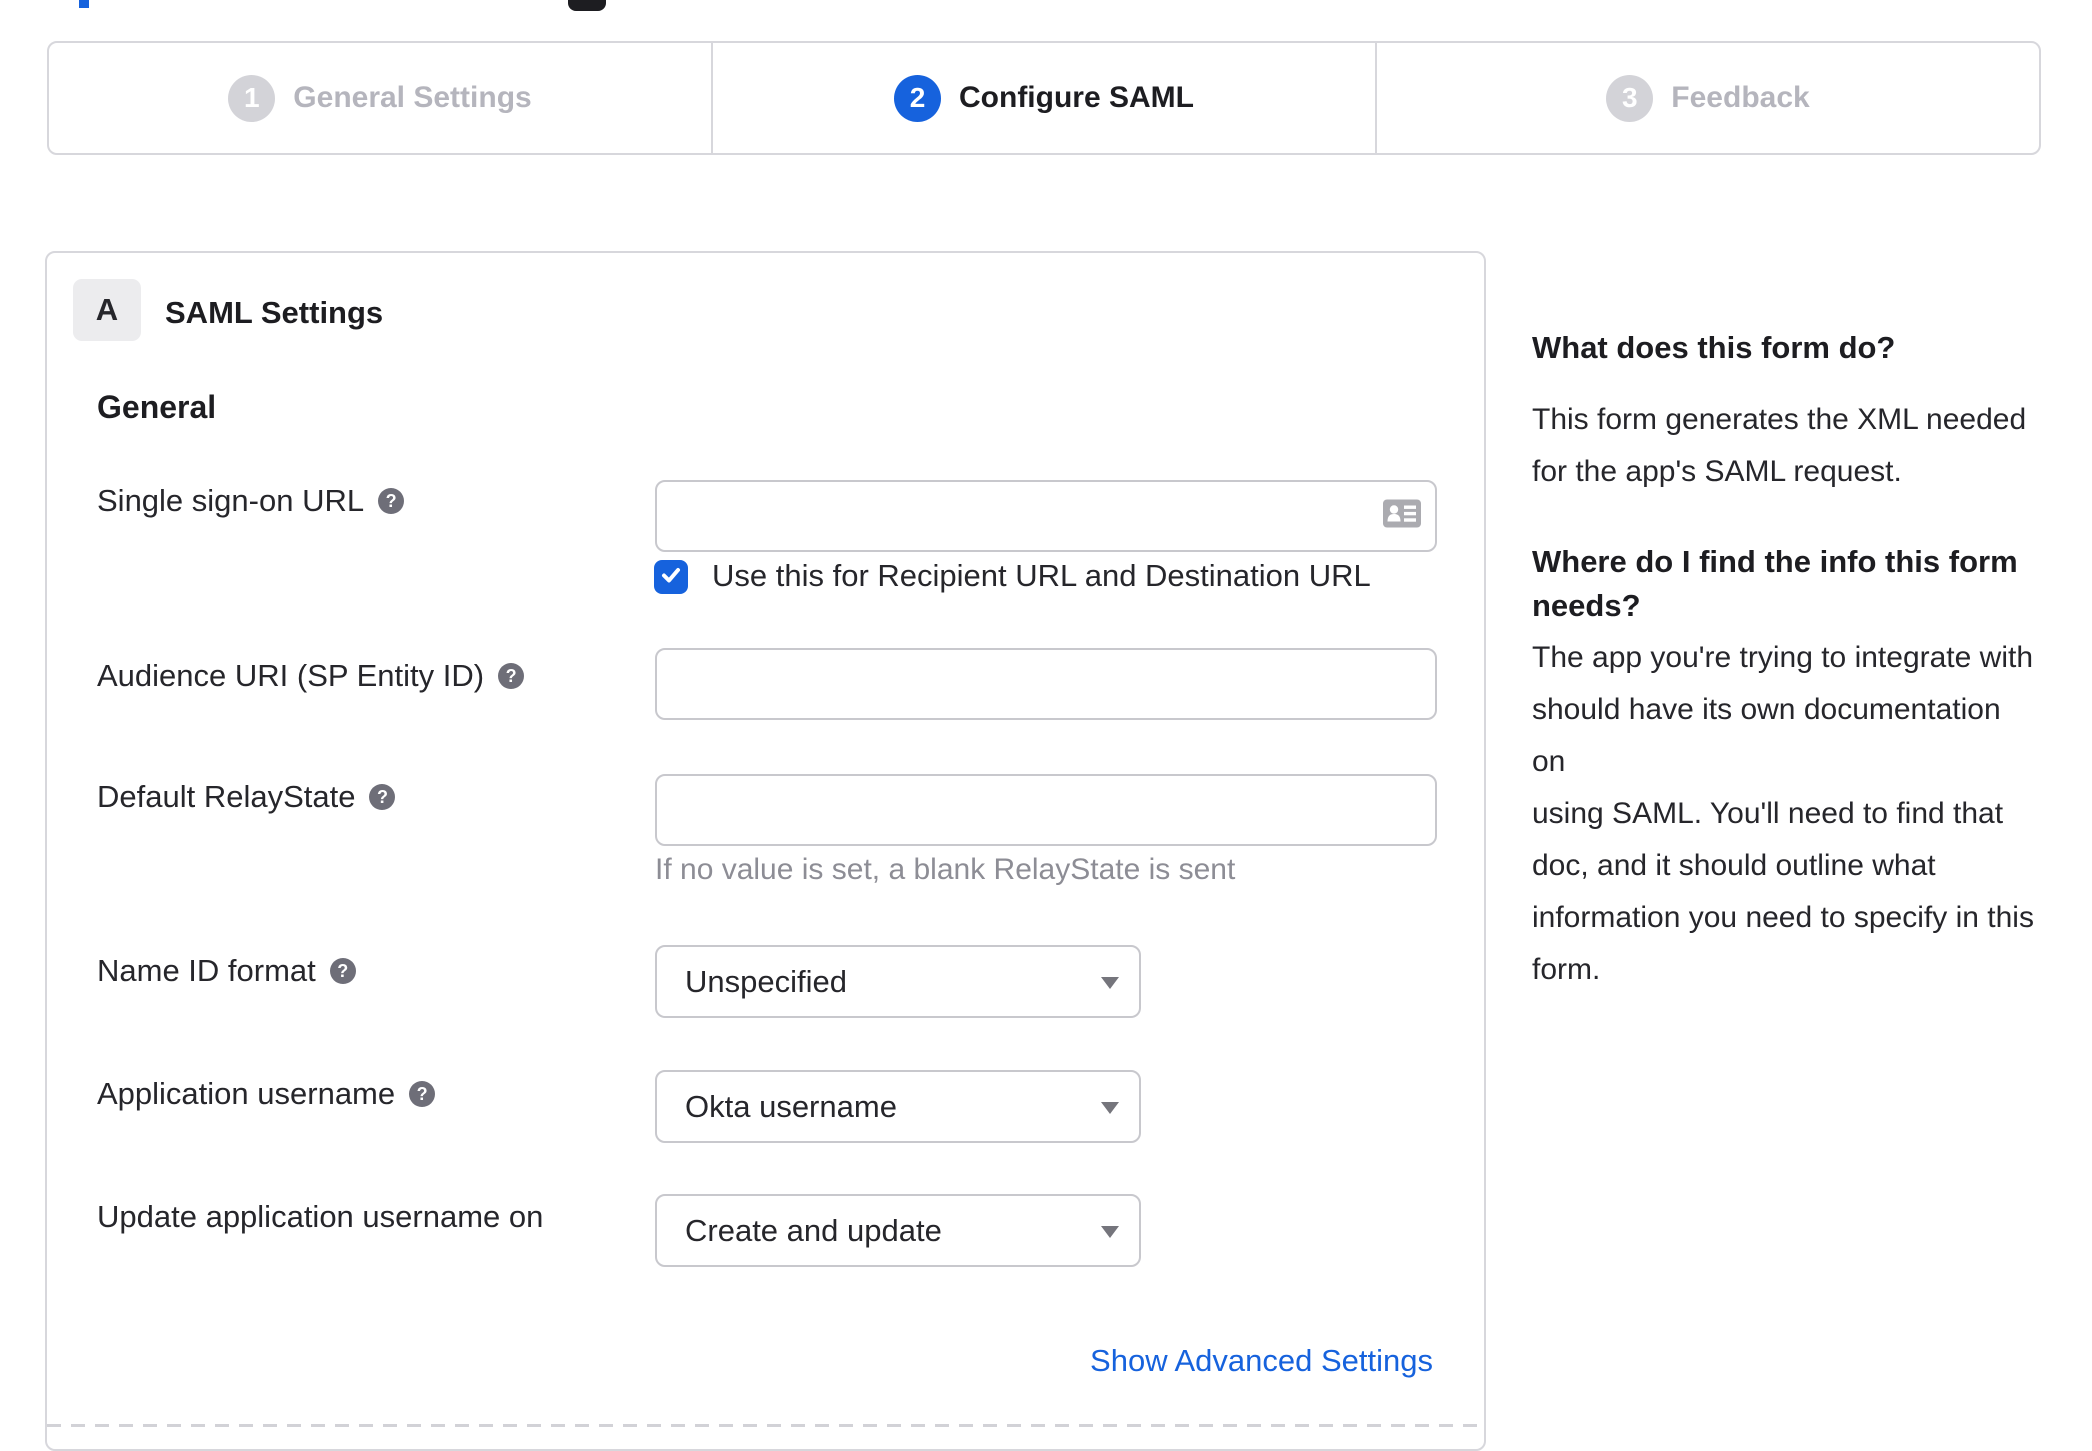  Describe the element at coordinates (1714, 347) in the screenshot. I see `help-question-1: What does this form do?` at that location.